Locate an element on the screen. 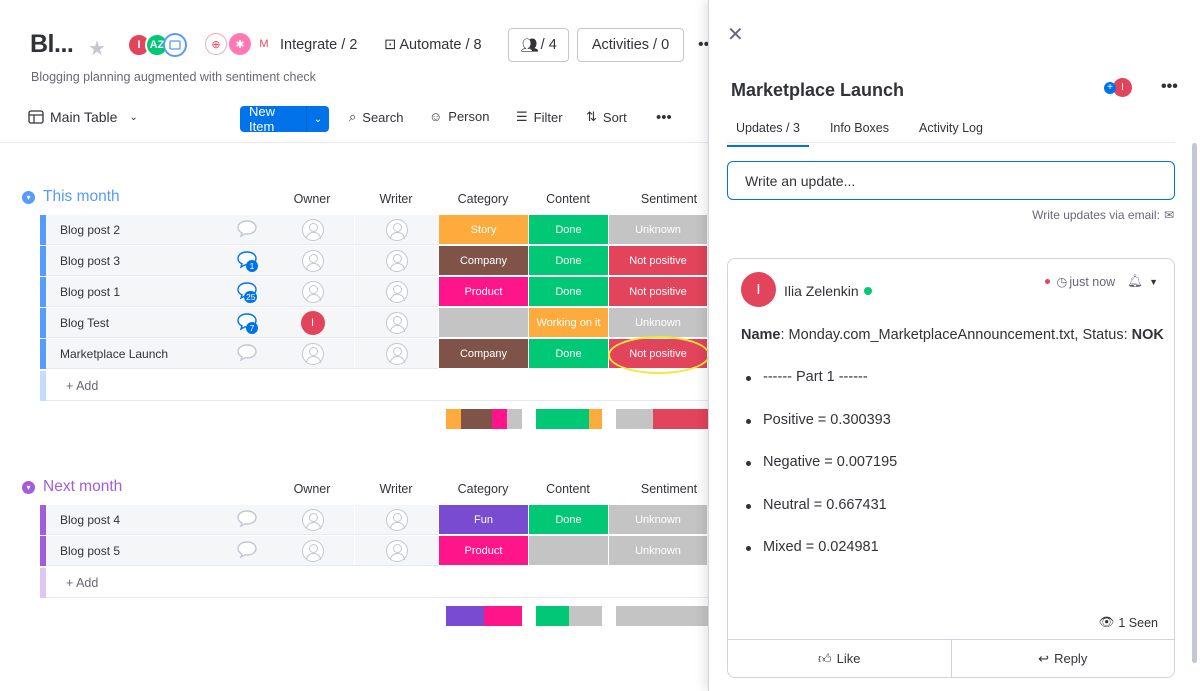 The image size is (1200, 691). post-menu-chevron-icon: ▼ is located at coordinates (1153, 282).